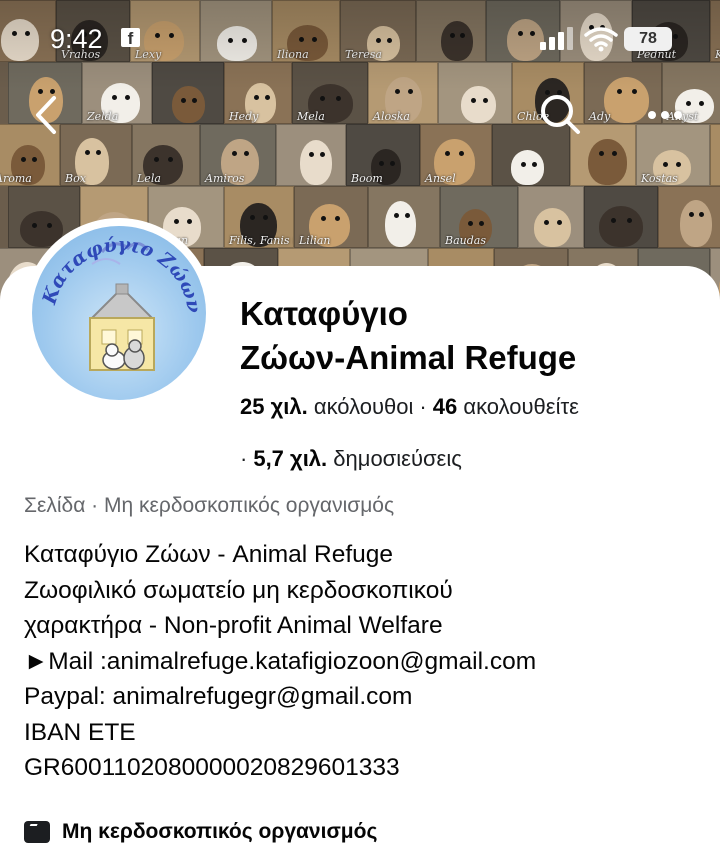  I want to click on refuge-logo-image: Καταφύγιο Ζώων, so click(121, 302).